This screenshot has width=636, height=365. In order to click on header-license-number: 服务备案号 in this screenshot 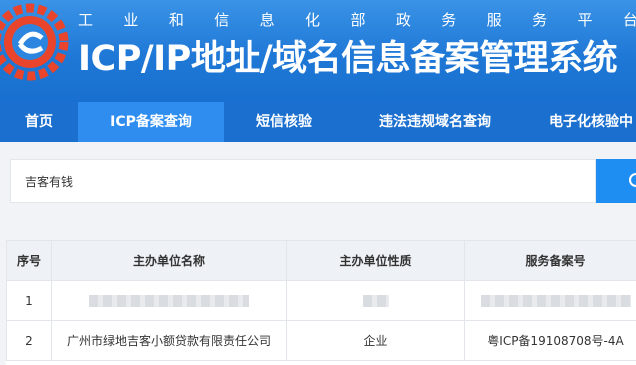, I will do `click(550, 260)`.